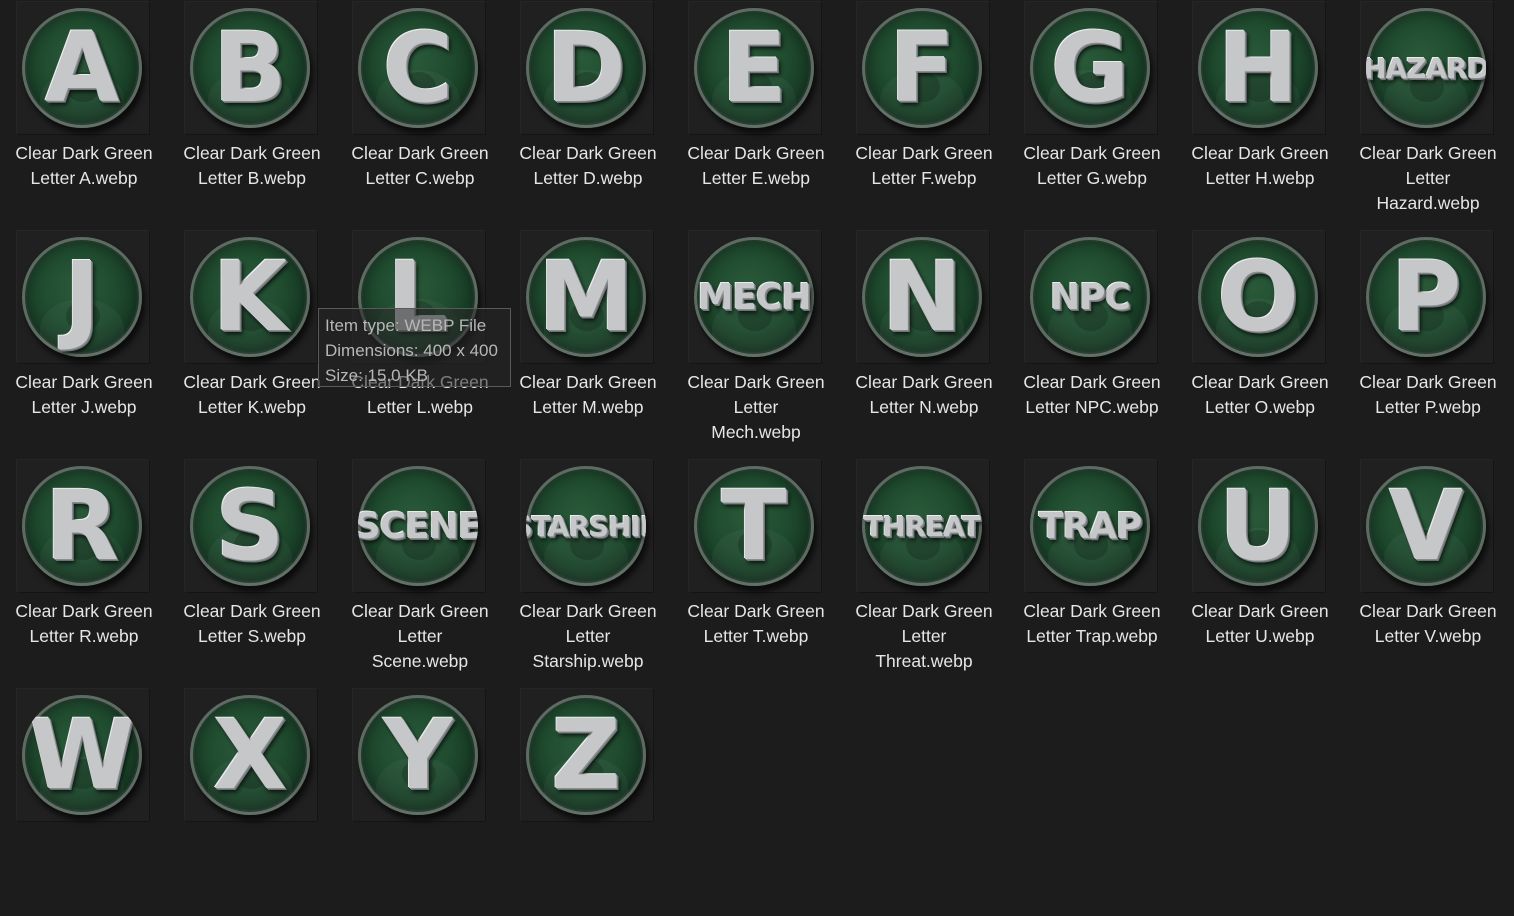 The height and width of the screenshot is (916, 1514). Describe the element at coordinates (84, 166) in the screenshot. I see `file-name-label: Clear Dark Green Letter A.webp` at that location.